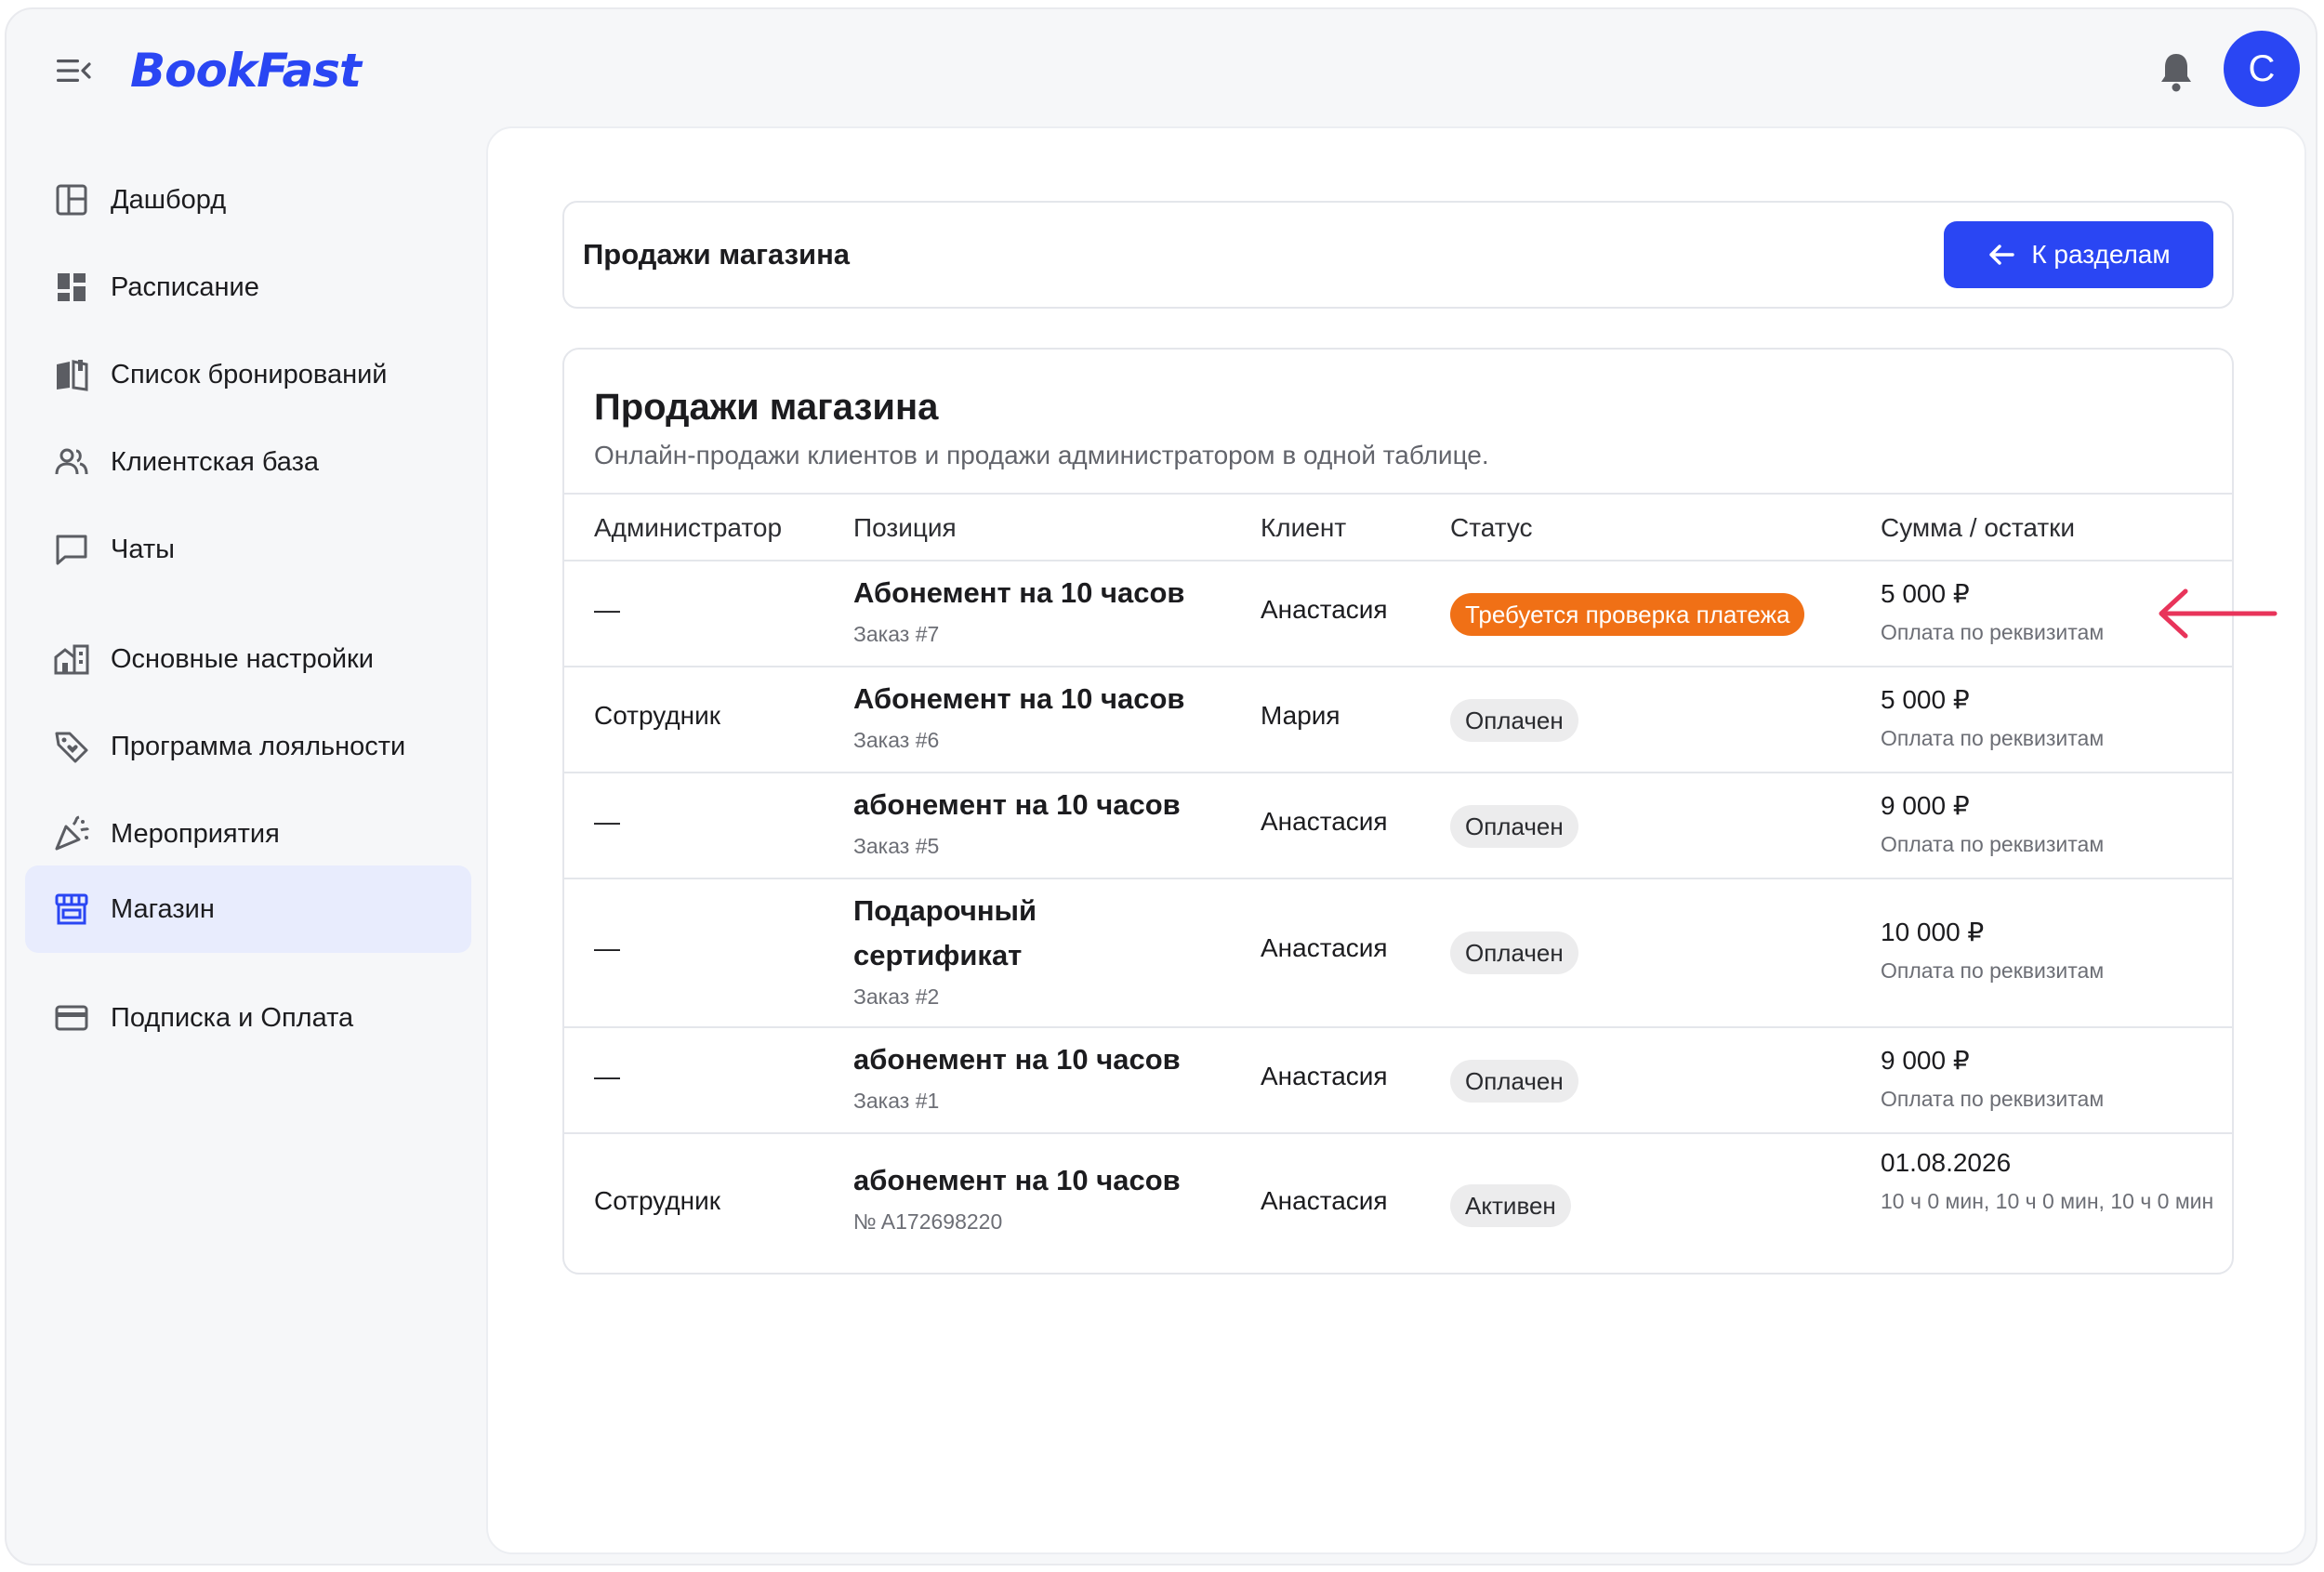 The image size is (2324, 1572). What do you see at coordinates (72, 375) in the screenshot?
I see `book-icon` at bounding box center [72, 375].